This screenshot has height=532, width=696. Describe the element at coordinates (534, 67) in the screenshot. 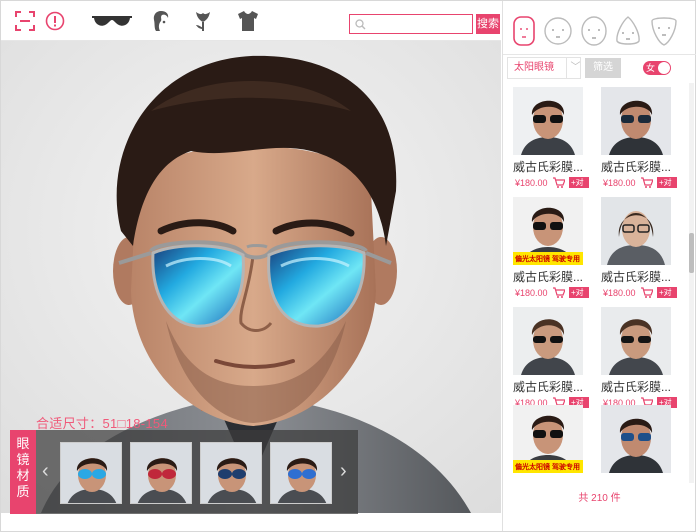

I see `category-value: 太阳眼镜` at that location.